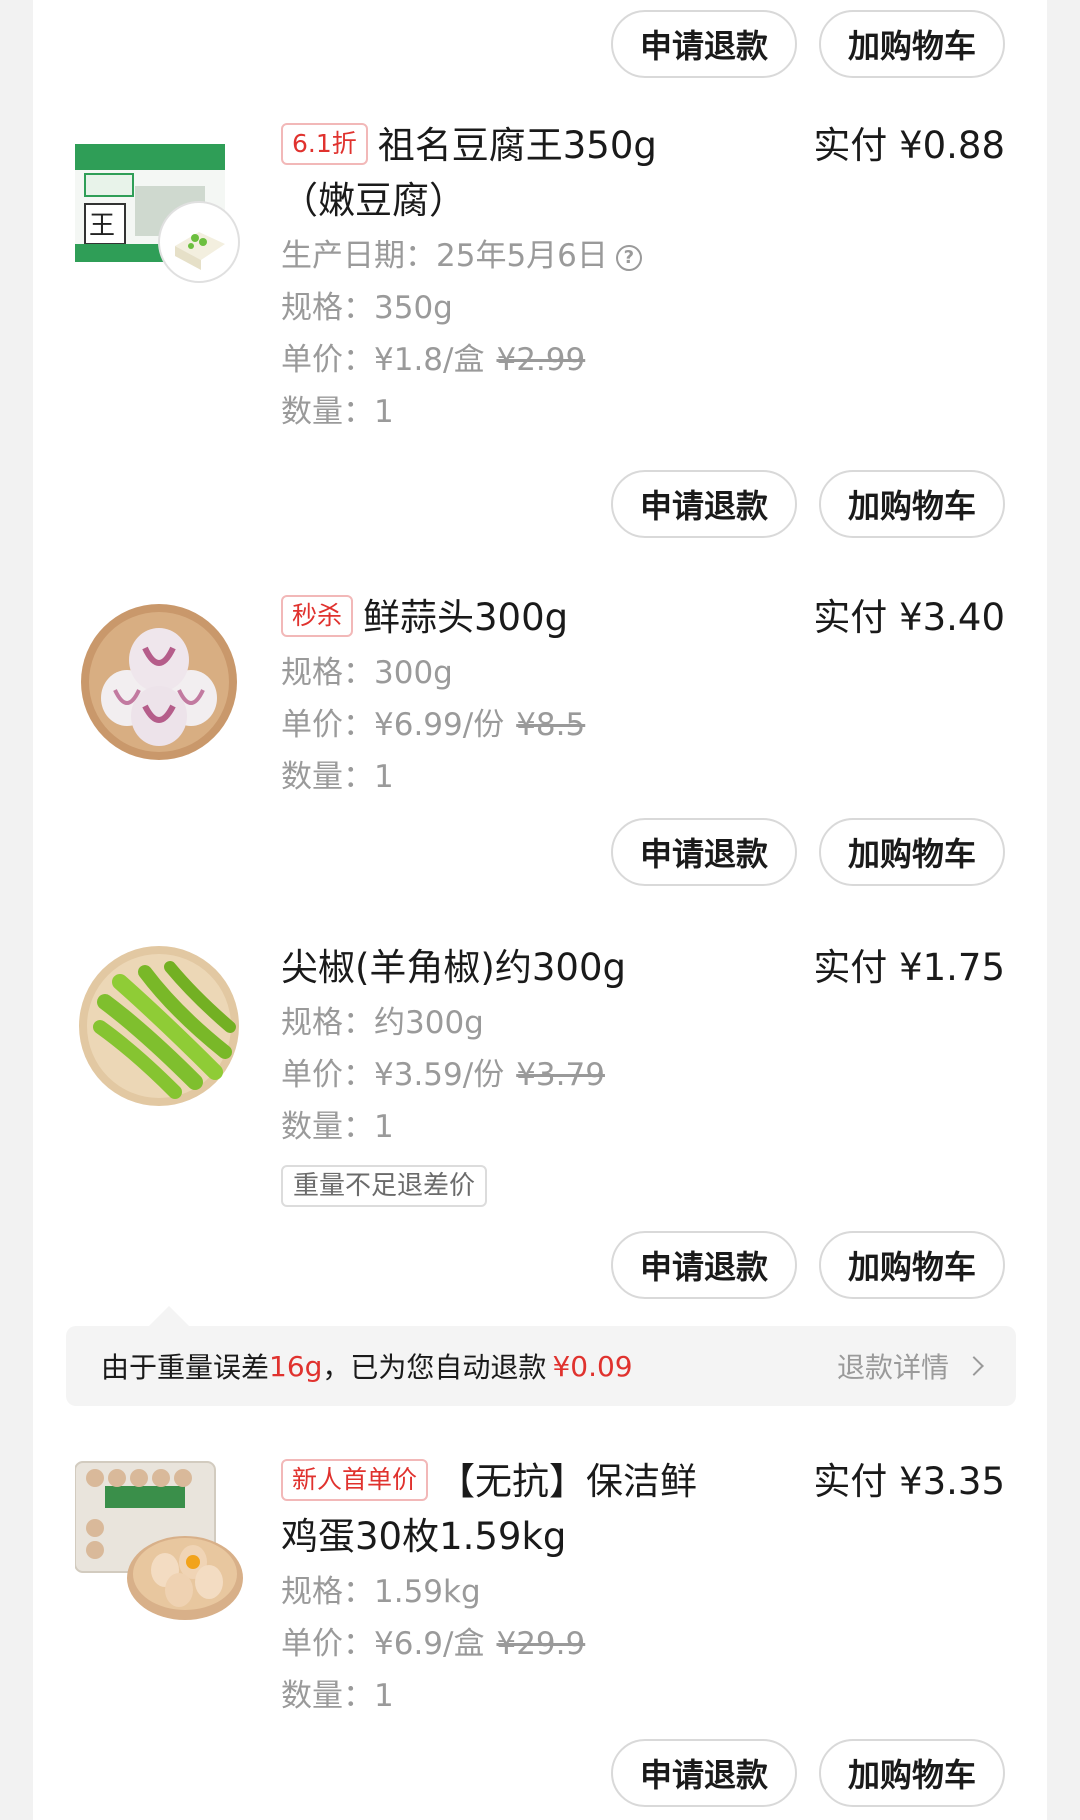 This screenshot has width=1080, height=1820. What do you see at coordinates (159, 1540) in the screenshot?
I see `eggs-image` at bounding box center [159, 1540].